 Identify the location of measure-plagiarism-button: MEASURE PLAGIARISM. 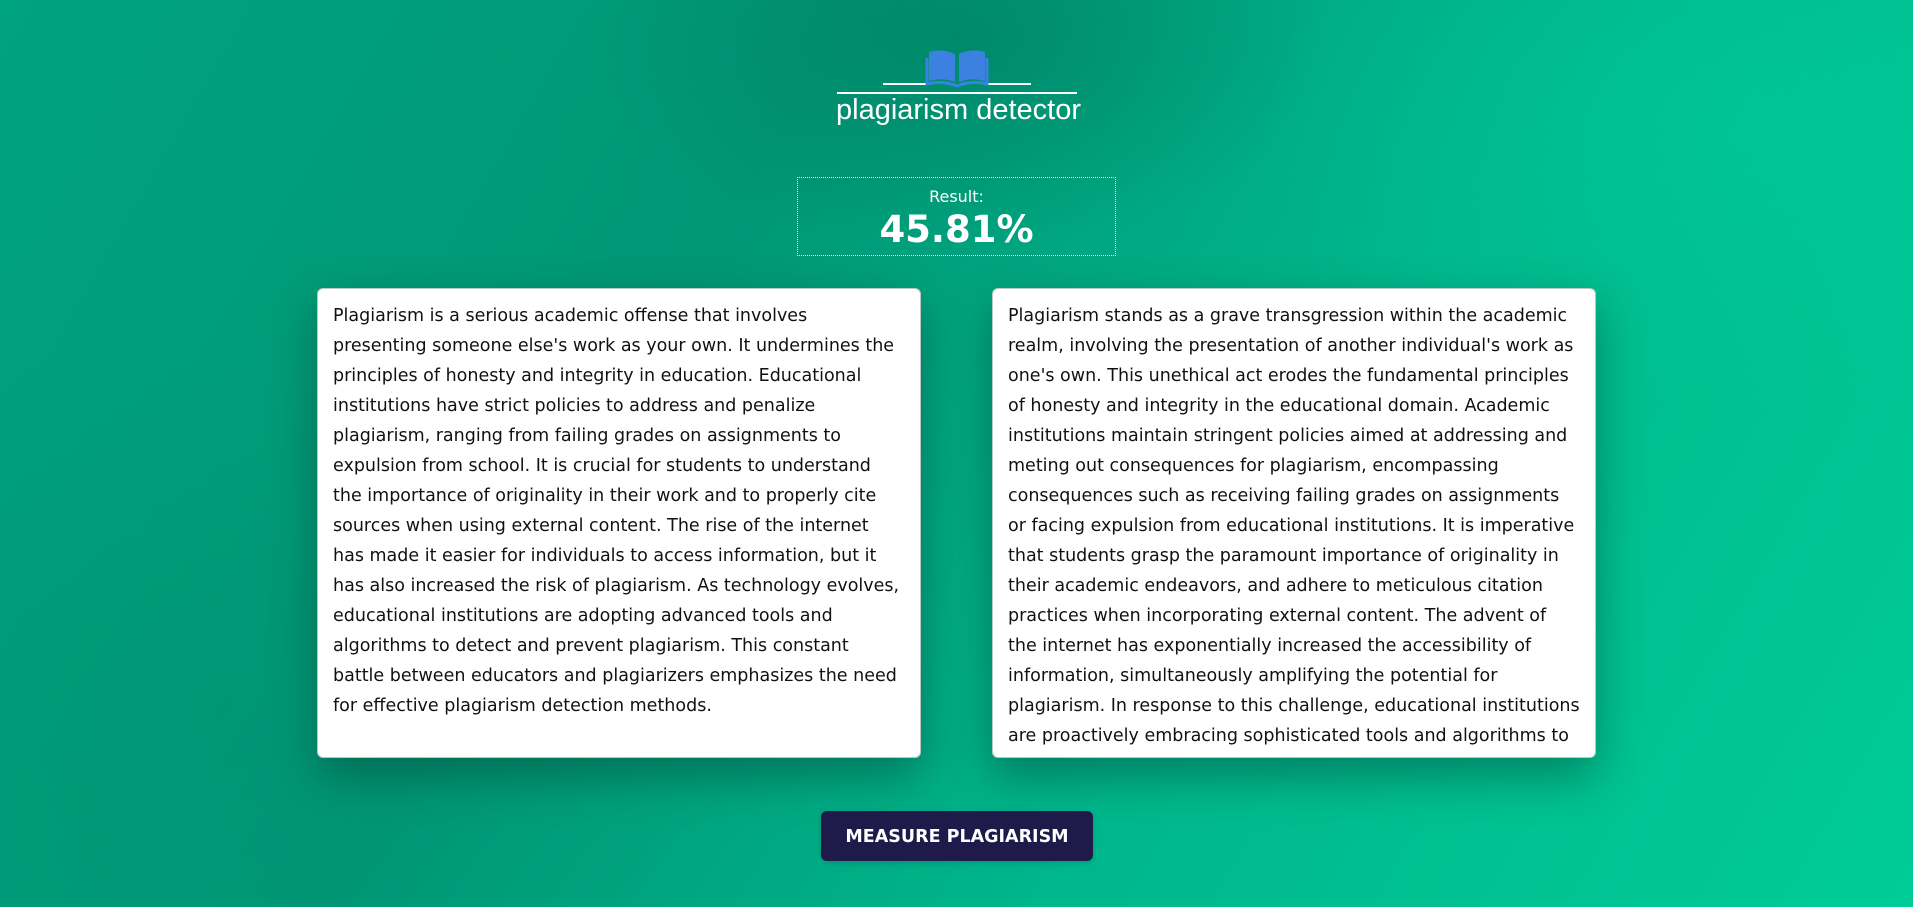
(957, 836).